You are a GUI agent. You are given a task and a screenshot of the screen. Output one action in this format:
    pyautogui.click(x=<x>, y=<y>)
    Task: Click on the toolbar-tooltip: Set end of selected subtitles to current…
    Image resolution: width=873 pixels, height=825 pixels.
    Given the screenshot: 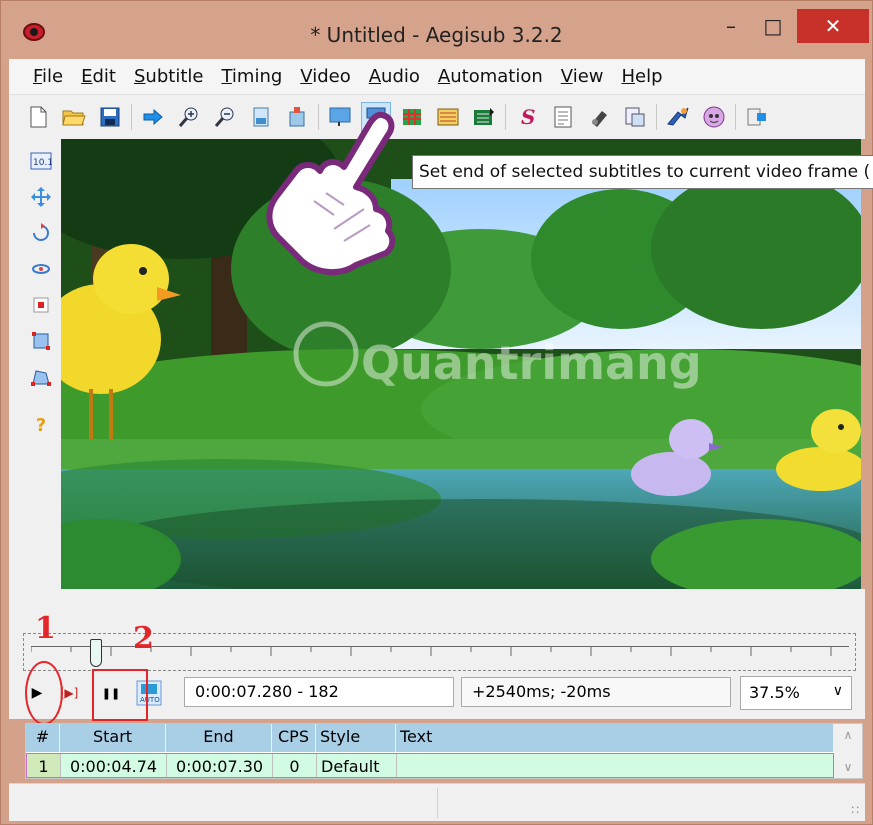 What is the action you would take?
    pyautogui.click(x=642, y=172)
    